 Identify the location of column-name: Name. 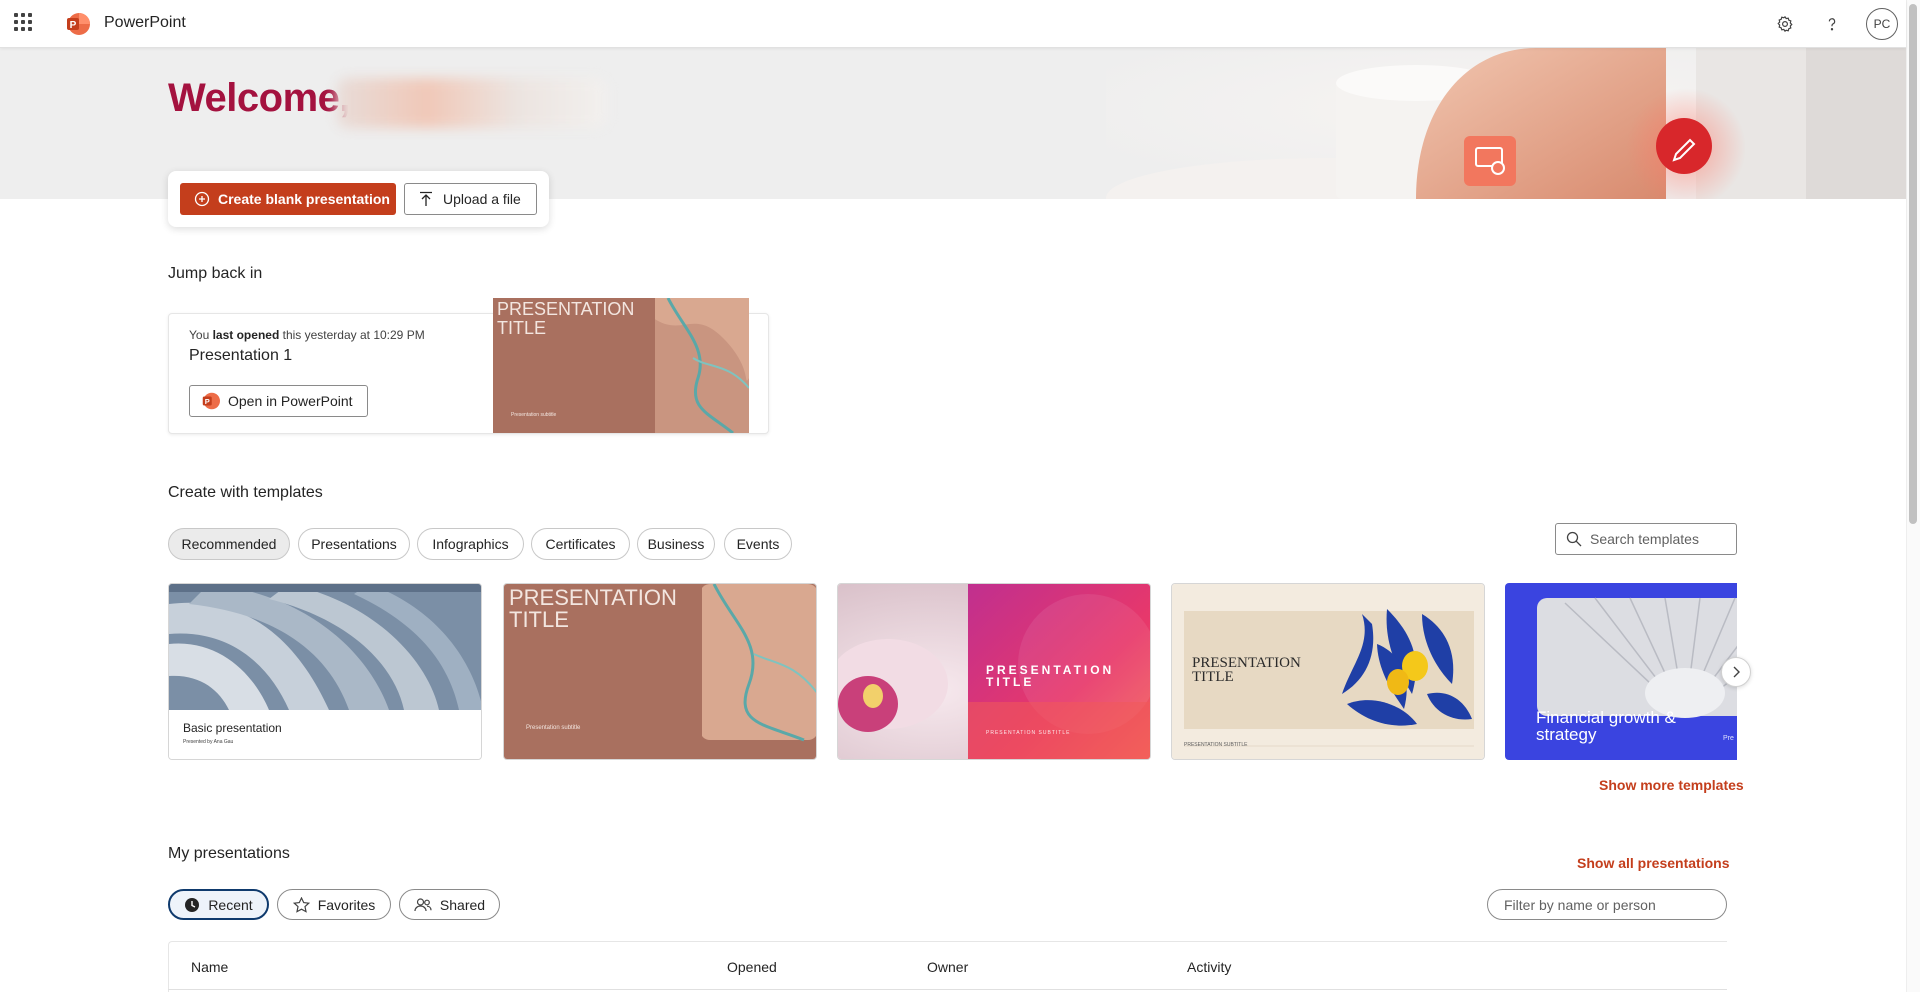
(209, 967).